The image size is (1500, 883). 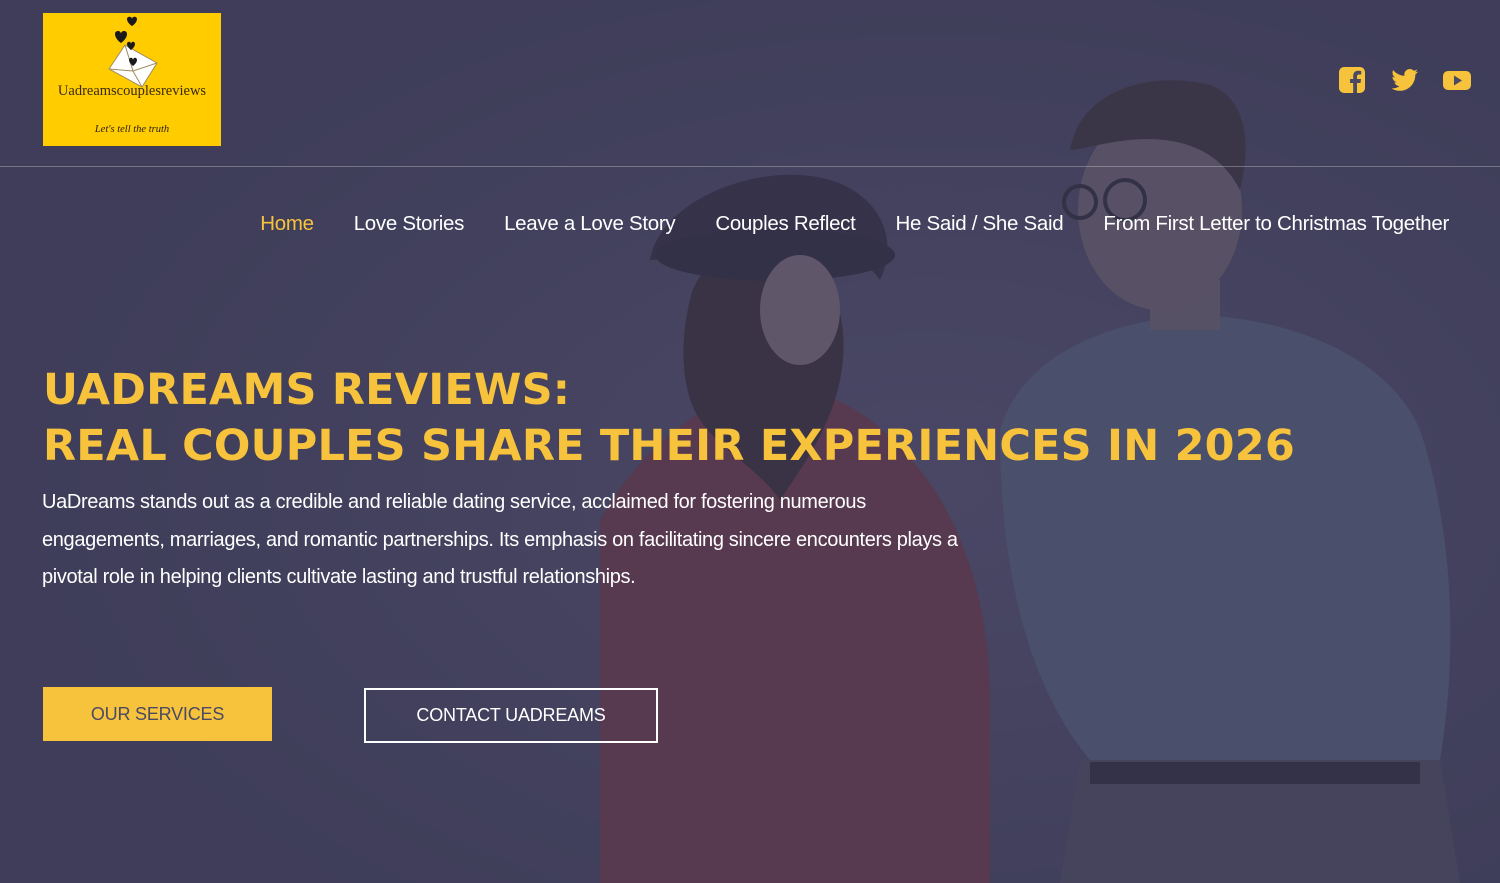 I want to click on nav-item-couples-reflect: Couples Reflect, so click(x=785, y=224).